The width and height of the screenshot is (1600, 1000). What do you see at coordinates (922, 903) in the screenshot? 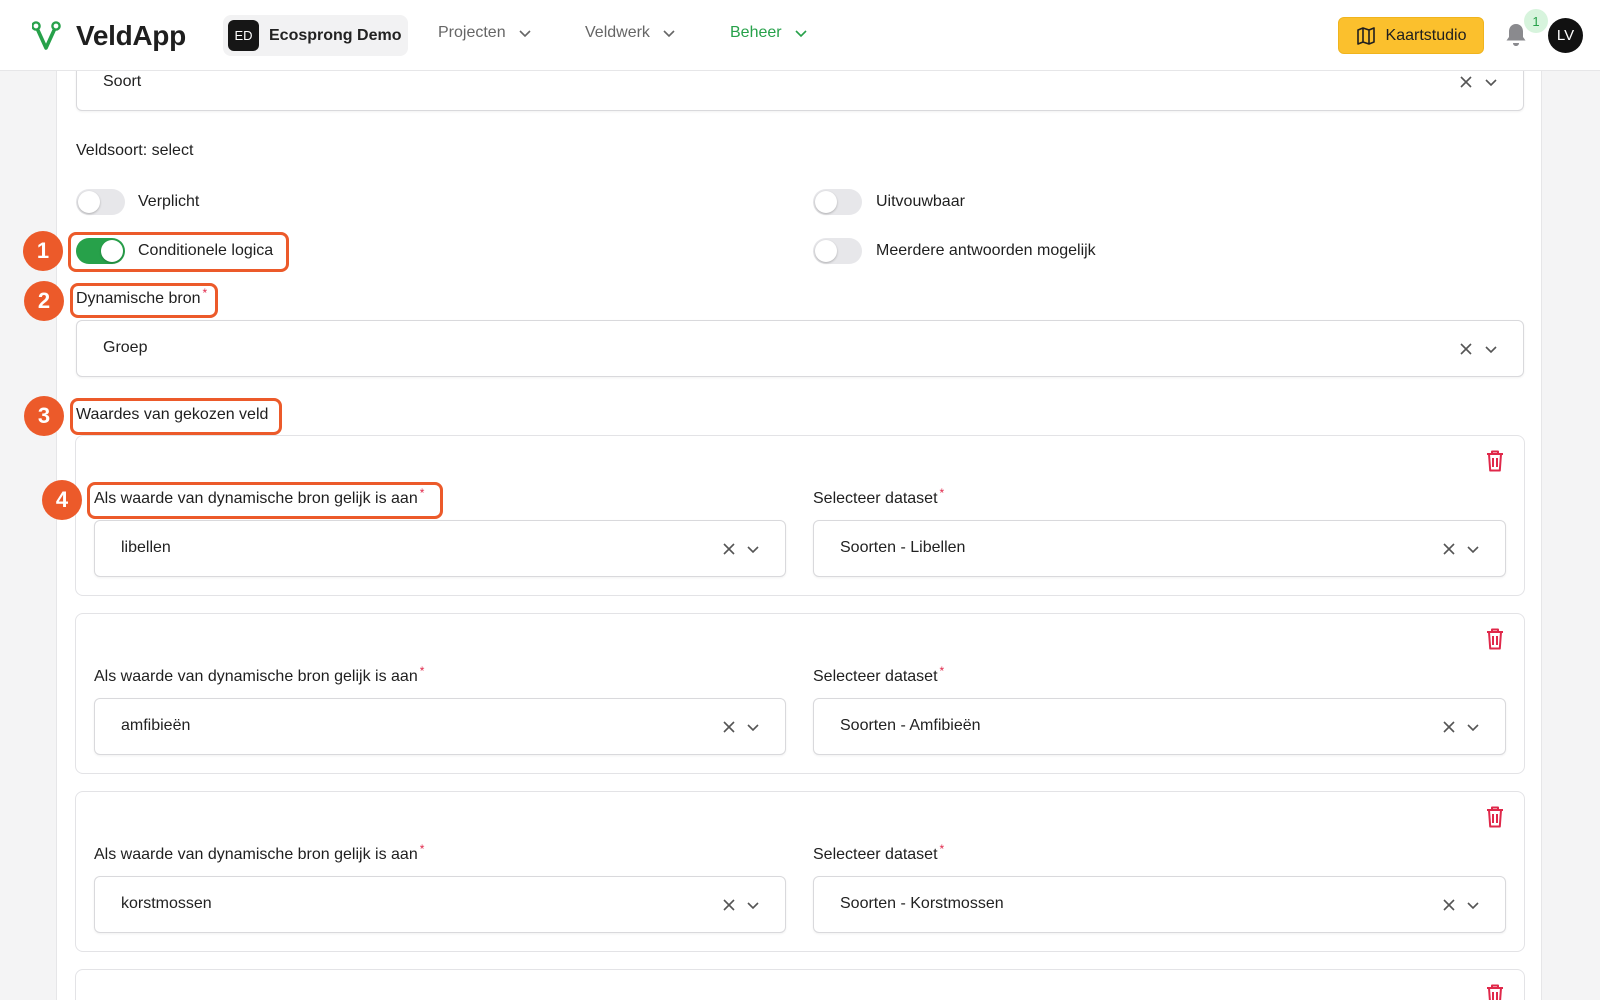
I see `select-value: Soorten - Korstmossen` at bounding box center [922, 903].